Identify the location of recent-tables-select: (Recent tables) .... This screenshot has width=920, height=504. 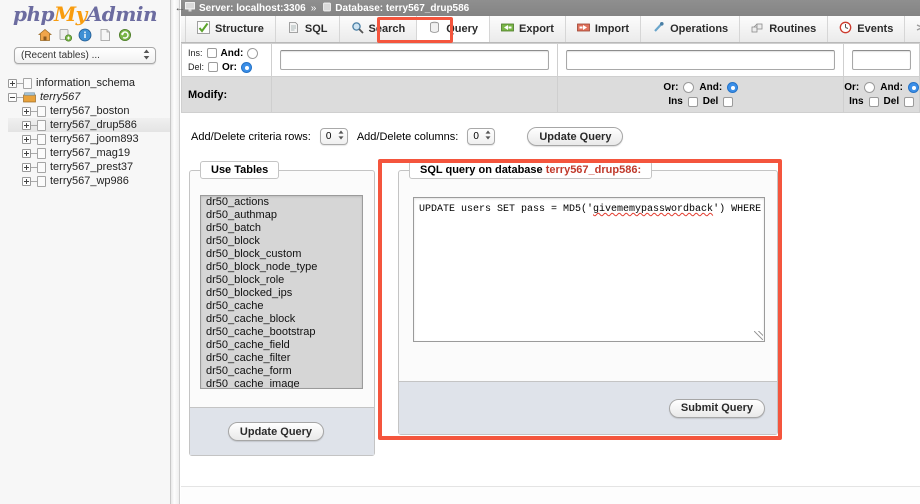
(85, 55).